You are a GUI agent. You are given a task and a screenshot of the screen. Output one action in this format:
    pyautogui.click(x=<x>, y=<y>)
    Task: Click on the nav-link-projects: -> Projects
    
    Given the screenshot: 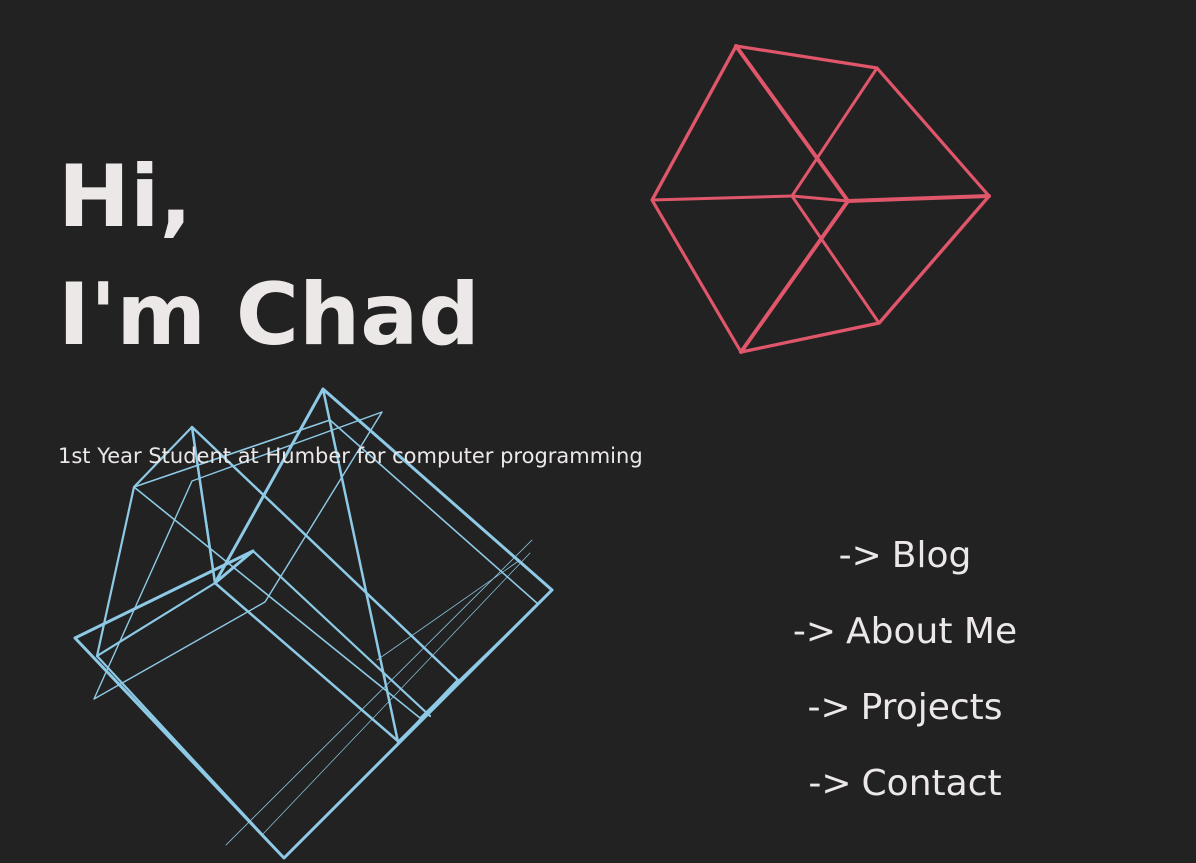 What is the action you would take?
    pyautogui.click(x=904, y=708)
    